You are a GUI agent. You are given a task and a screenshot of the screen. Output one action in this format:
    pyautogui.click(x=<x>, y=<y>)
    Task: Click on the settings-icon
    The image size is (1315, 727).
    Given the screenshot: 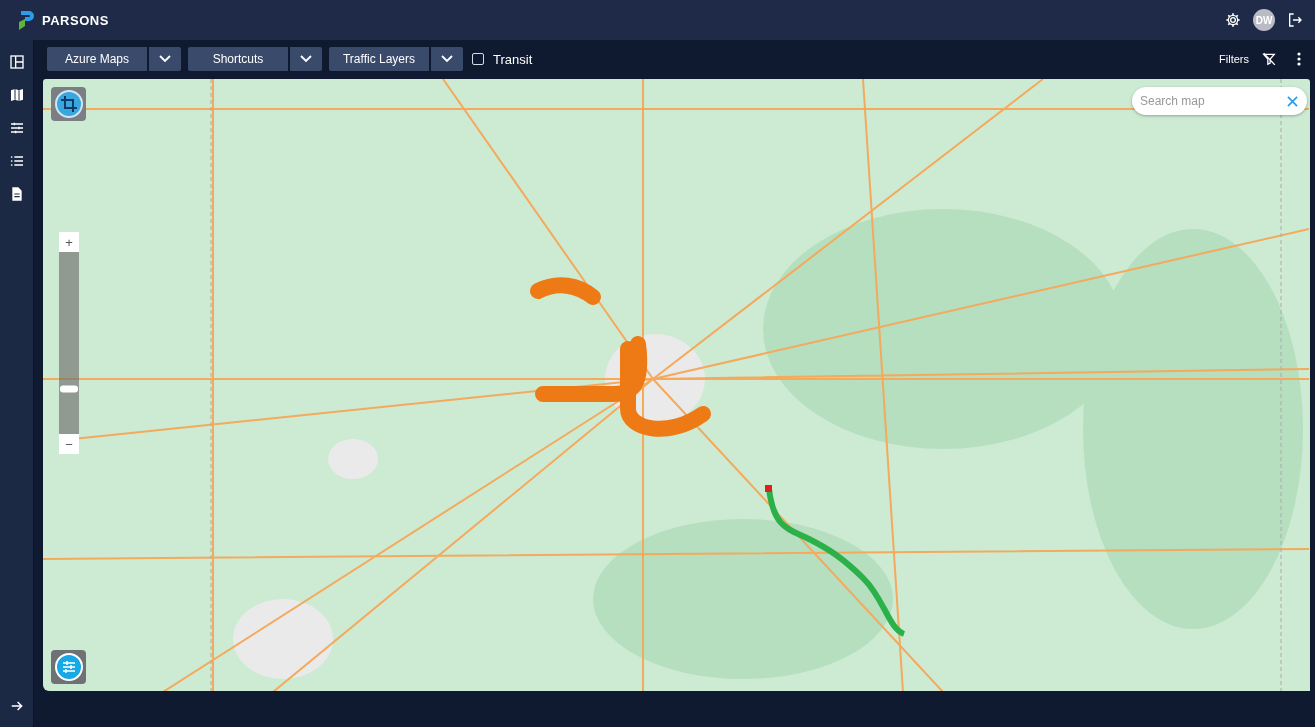 What is the action you would take?
    pyautogui.click(x=1233, y=20)
    